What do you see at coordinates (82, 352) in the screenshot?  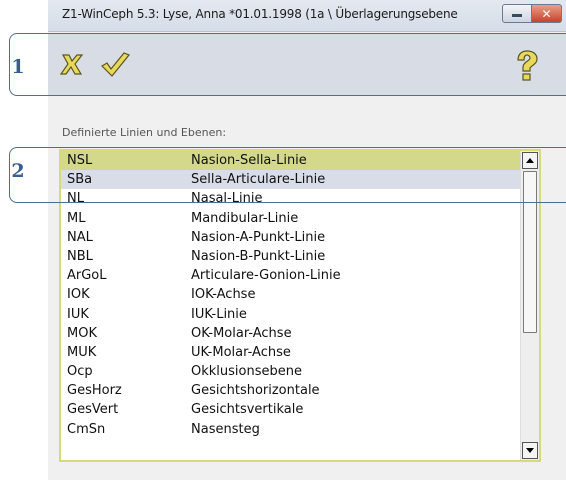 I see `list-item-abbreviation: MUK` at bounding box center [82, 352].